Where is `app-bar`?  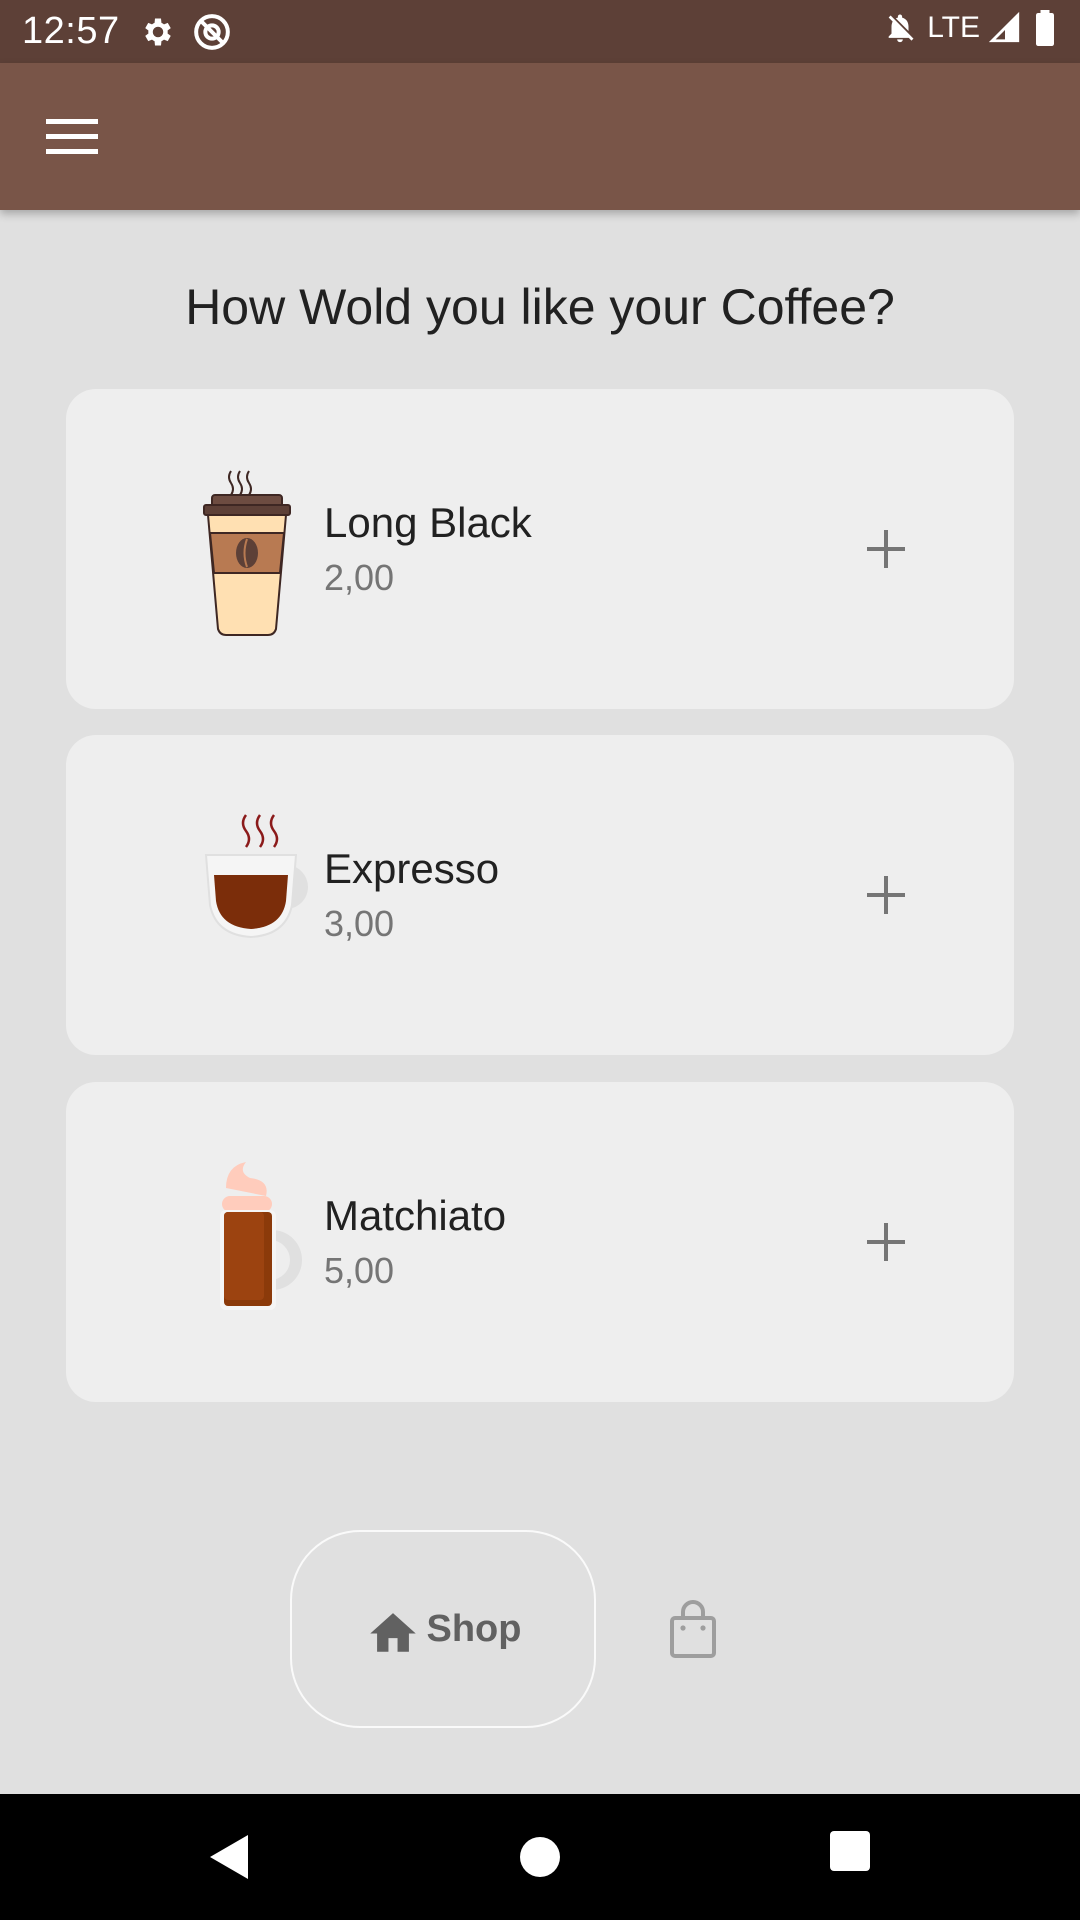
app-bar is located at coordinates (540, 136).